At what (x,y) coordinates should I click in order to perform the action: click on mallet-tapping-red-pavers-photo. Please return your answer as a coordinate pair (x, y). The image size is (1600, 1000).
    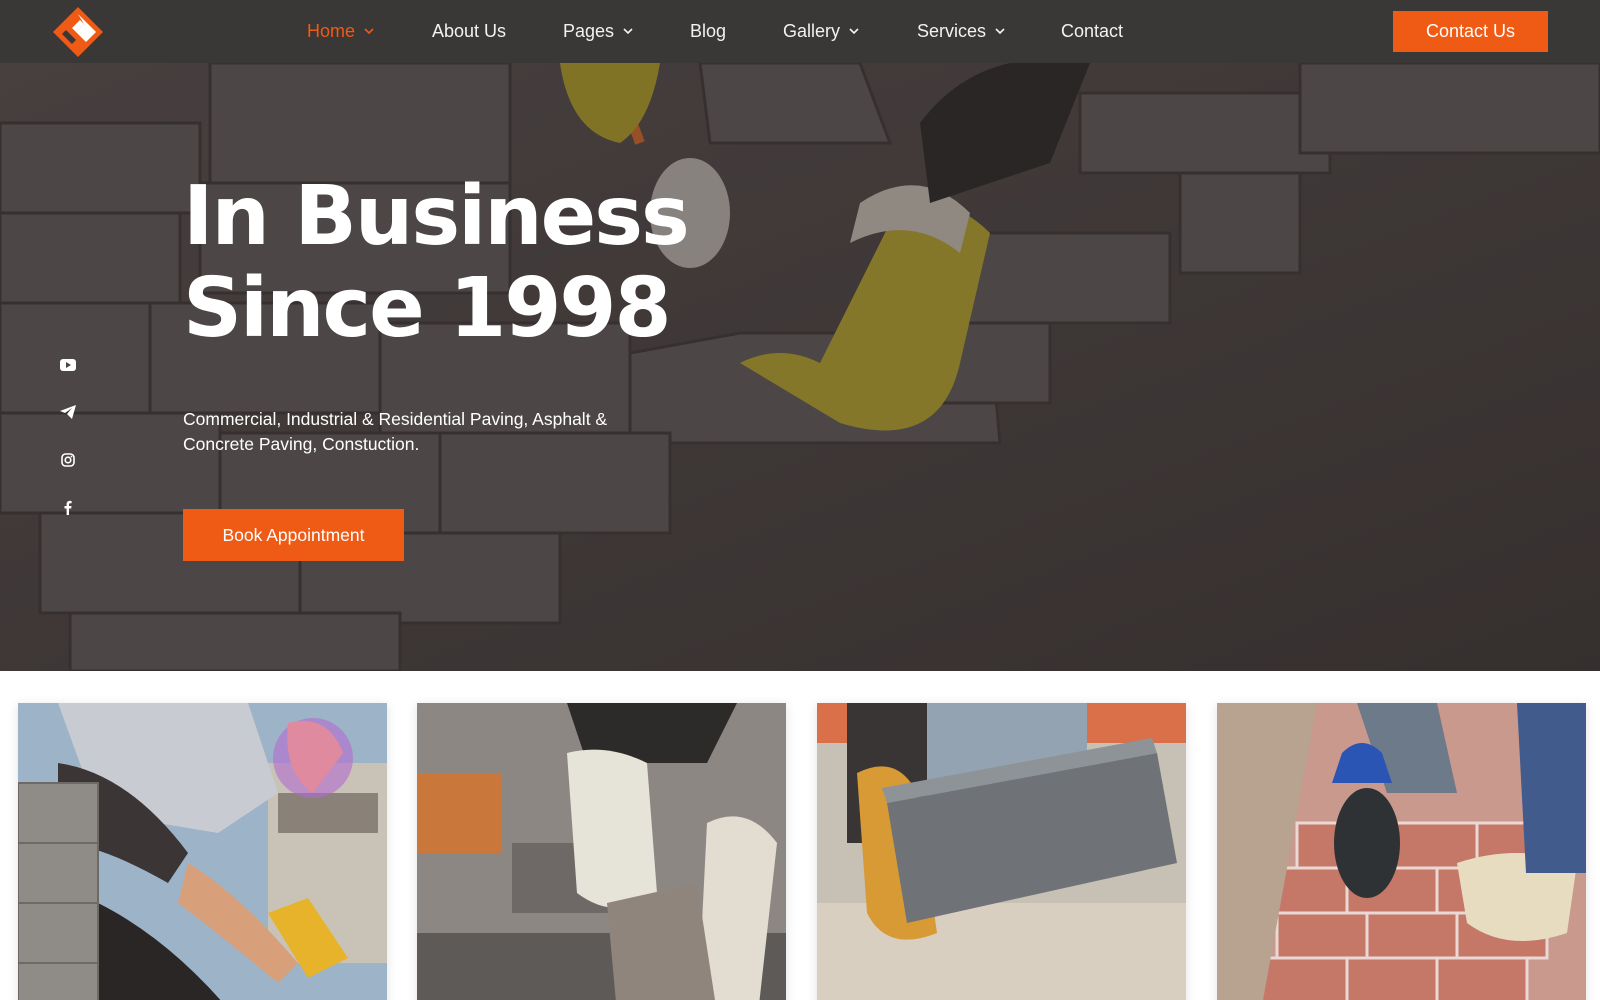
    Looking at the image, I should click on (1401, 851).